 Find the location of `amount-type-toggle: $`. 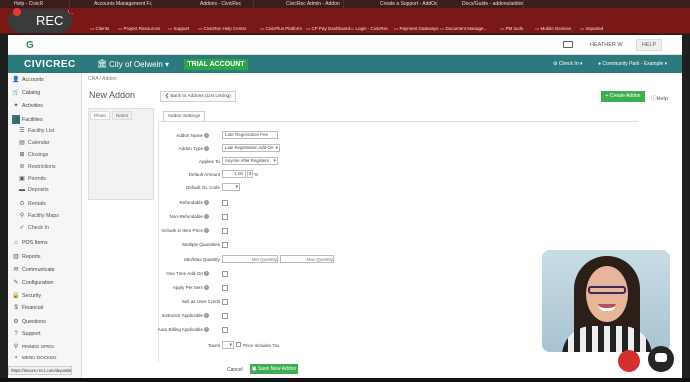

amount-type-toggle: $ is located at coordinates (250, 174).